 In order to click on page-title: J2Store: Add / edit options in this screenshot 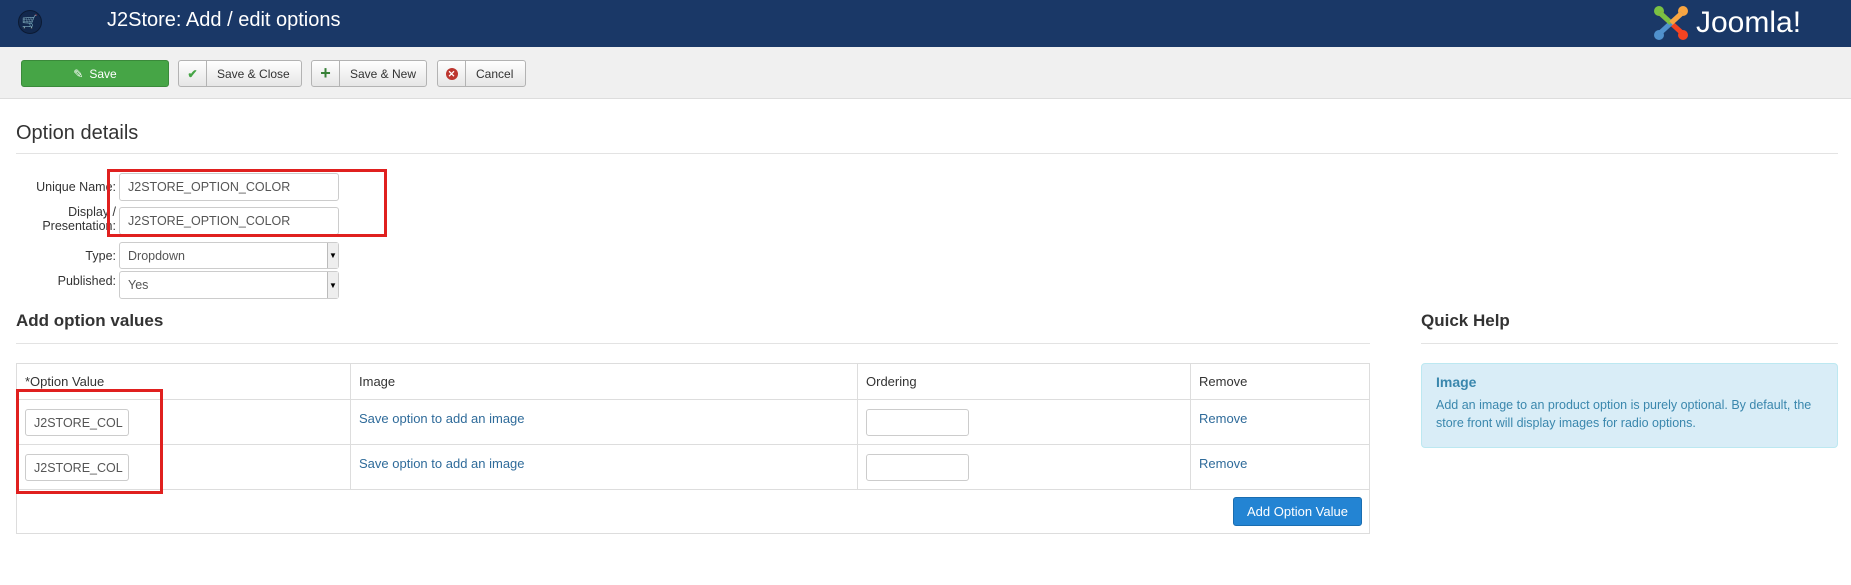, I will do `click(224, 20)`.